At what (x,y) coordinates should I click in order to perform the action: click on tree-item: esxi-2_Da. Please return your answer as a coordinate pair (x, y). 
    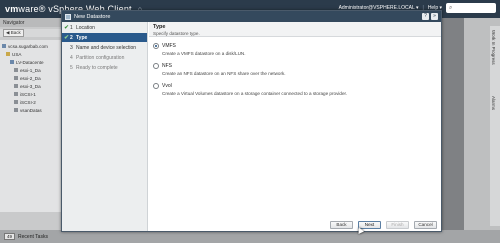
    Looking at the image, I should click on (31, 78).